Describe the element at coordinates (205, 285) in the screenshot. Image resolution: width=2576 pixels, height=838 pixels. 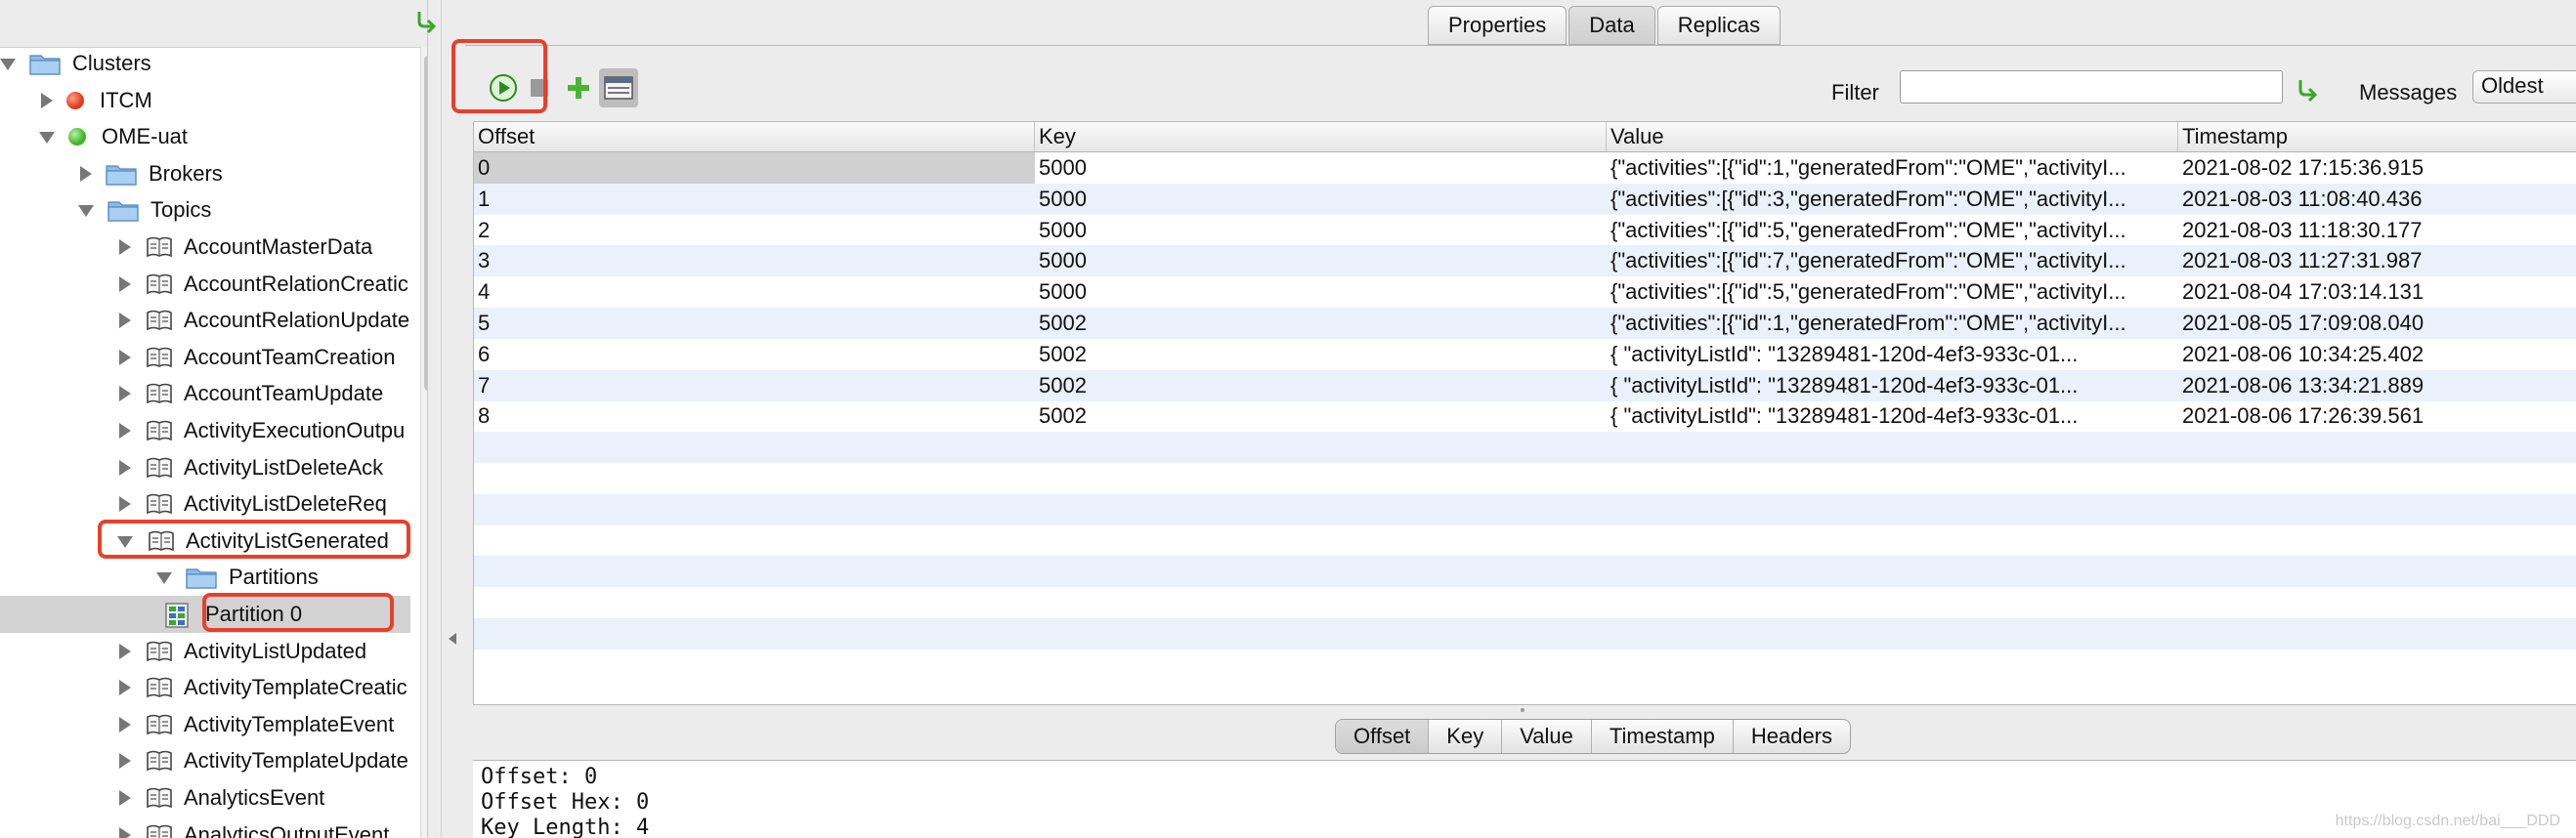
I see `tree-item-accountrelationcreatic: AccountRelationCreatic` at that location.